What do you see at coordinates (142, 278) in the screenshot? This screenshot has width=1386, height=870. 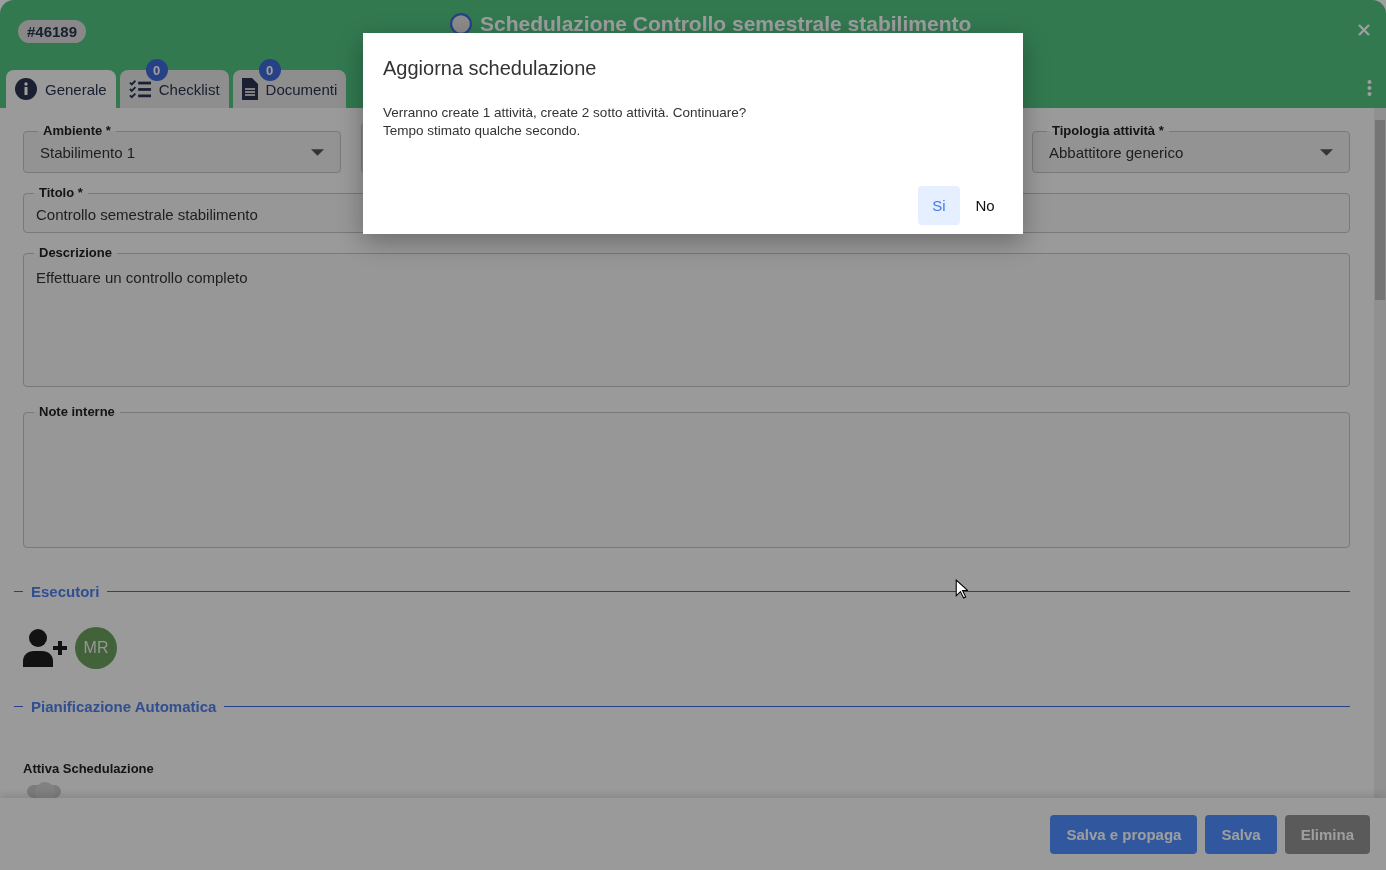 I see `field-value: Effettuare un controllo completo` at bounding box center [142, 278].